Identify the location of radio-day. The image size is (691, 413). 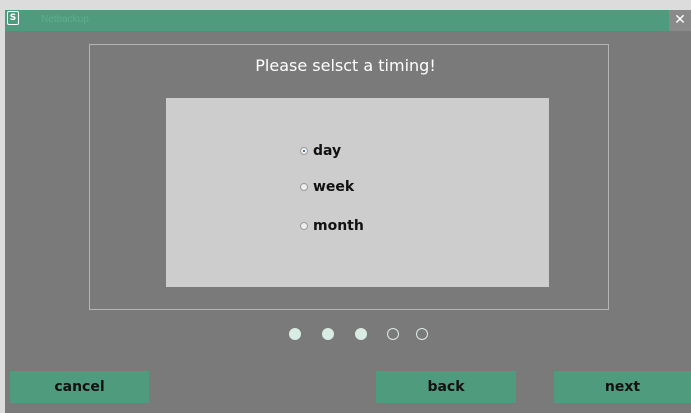
(304, 151).